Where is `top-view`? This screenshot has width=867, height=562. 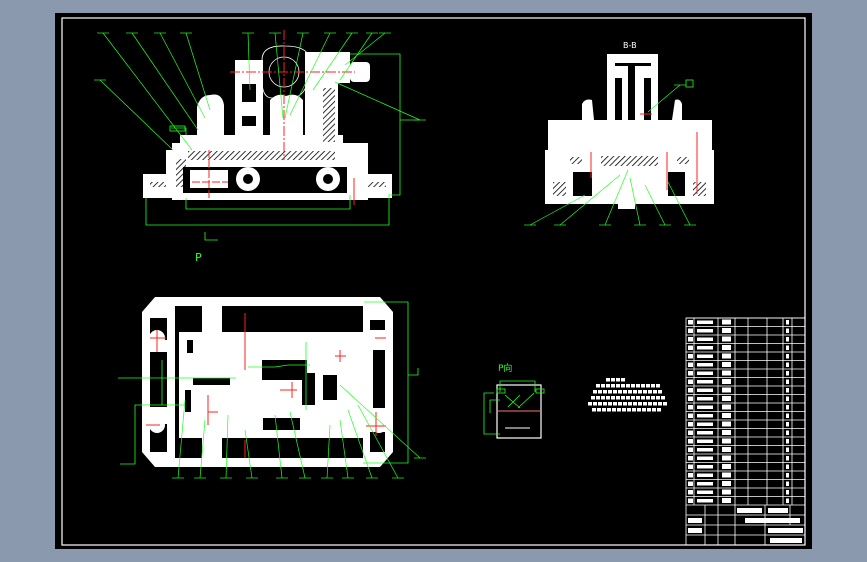 top-view is located at coordinates (272, 388).